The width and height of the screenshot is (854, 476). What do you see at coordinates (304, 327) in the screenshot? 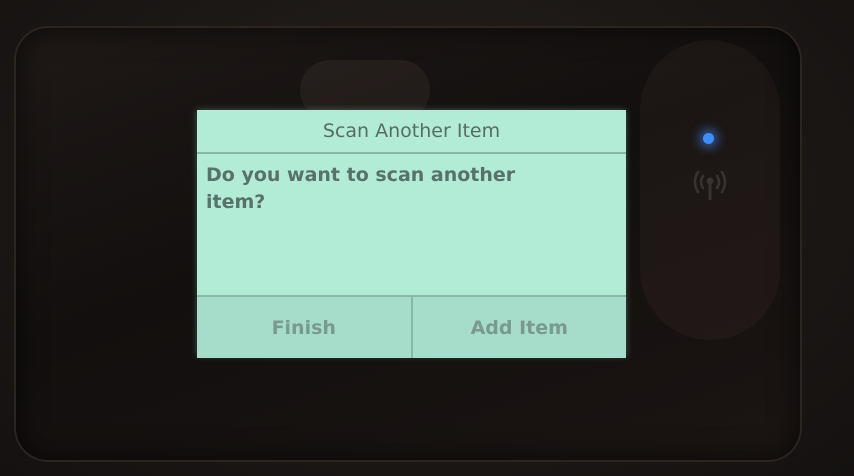
I see `finish-button: Finish` at bounding box center [304, 327].